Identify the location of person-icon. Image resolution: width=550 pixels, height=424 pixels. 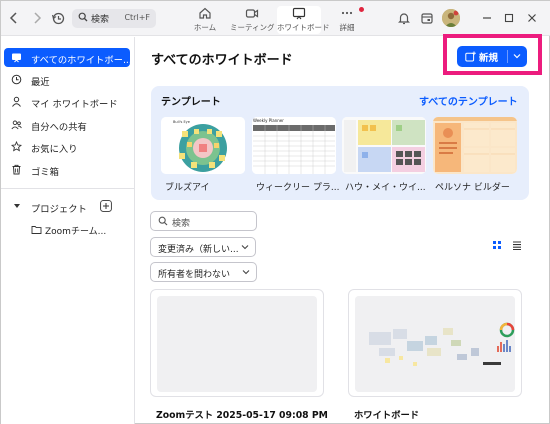
(16, 101).